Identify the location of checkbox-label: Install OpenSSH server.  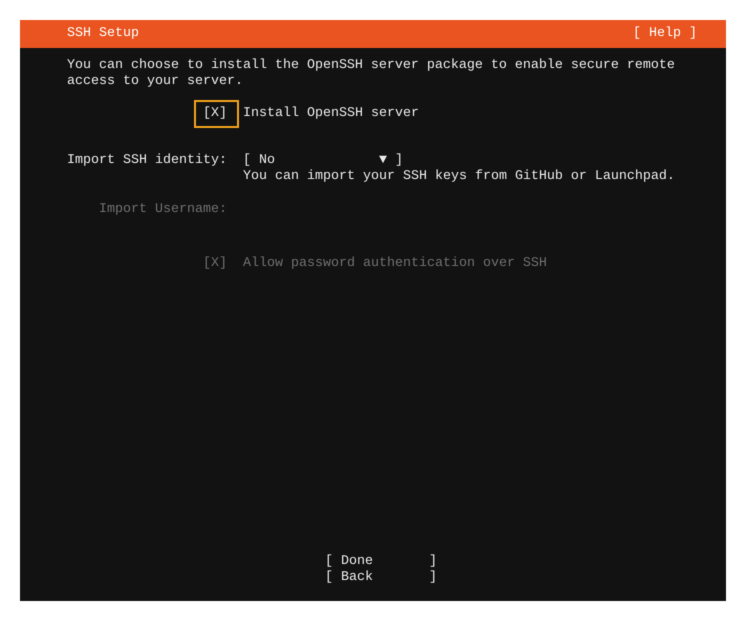
(331, 114).